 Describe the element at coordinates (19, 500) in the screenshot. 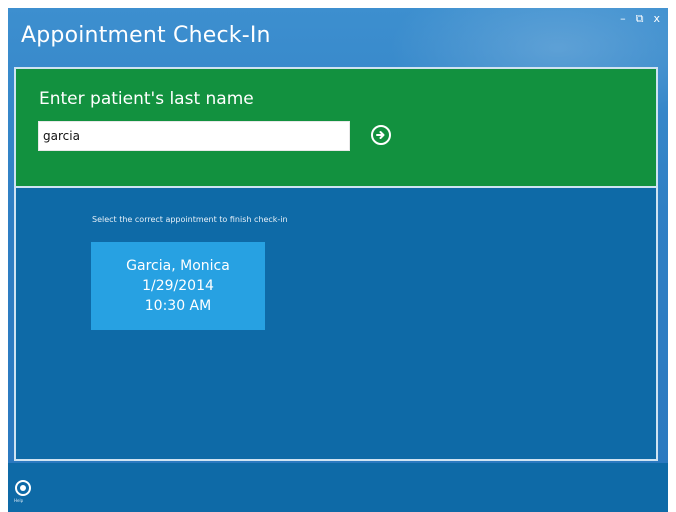

I see `help-label: Help` at that location.